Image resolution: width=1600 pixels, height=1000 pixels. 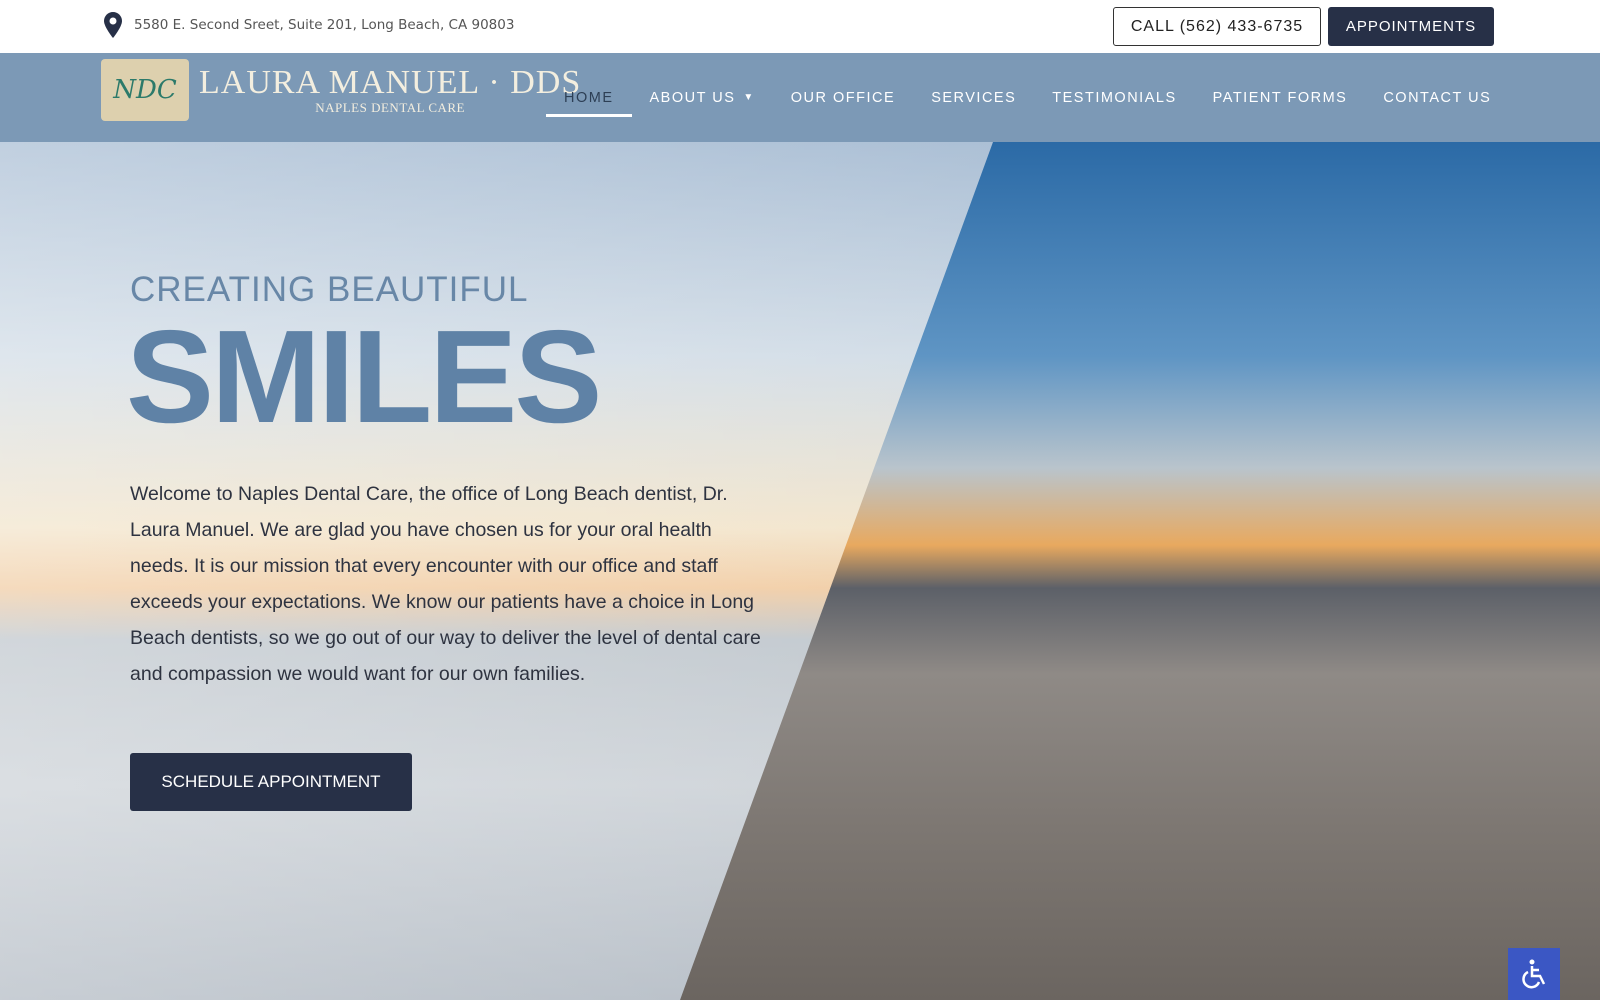 What do you see at coordinates (1411, 26) in the screenshot?
I see `appointments-button: APPOINTMENTS` at bounding box center [1411, 26].